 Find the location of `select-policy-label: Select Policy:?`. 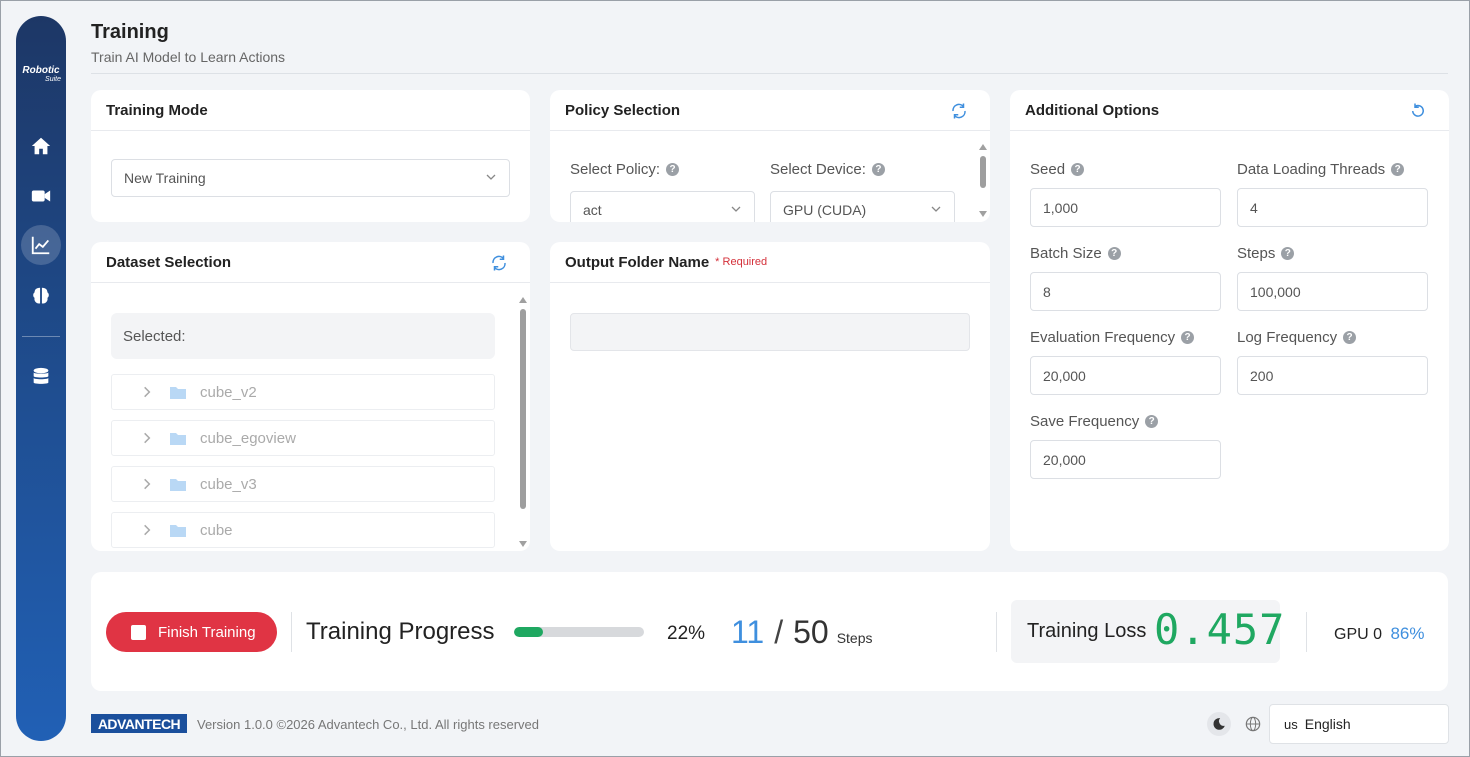

select-policy-label: Select Policy:? is located at coordinates (625, 169).